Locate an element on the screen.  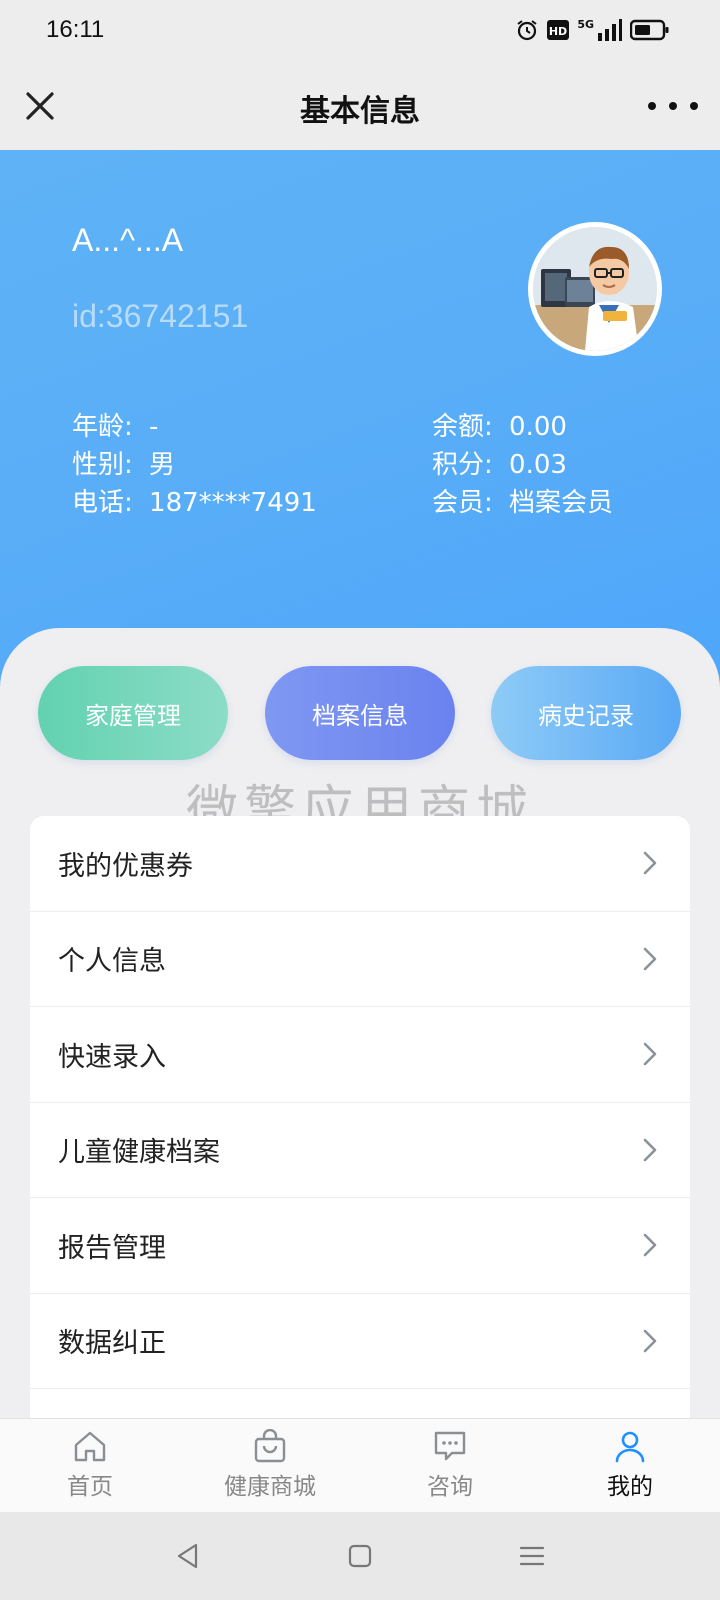
hd-icon: HD is located at coordinates (558, 30).